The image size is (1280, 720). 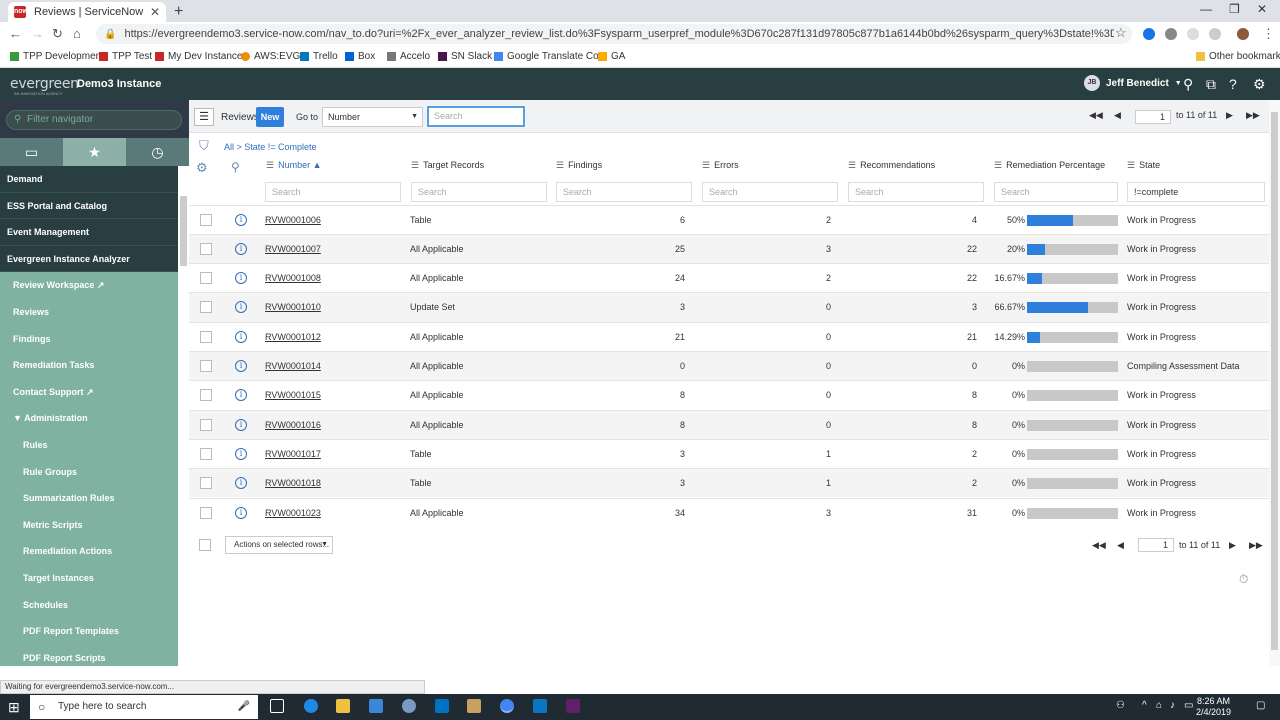 I want to click on sidebar-item-pdf-report-scripts: PDF Report Scripts, so click(x=89, y=655).